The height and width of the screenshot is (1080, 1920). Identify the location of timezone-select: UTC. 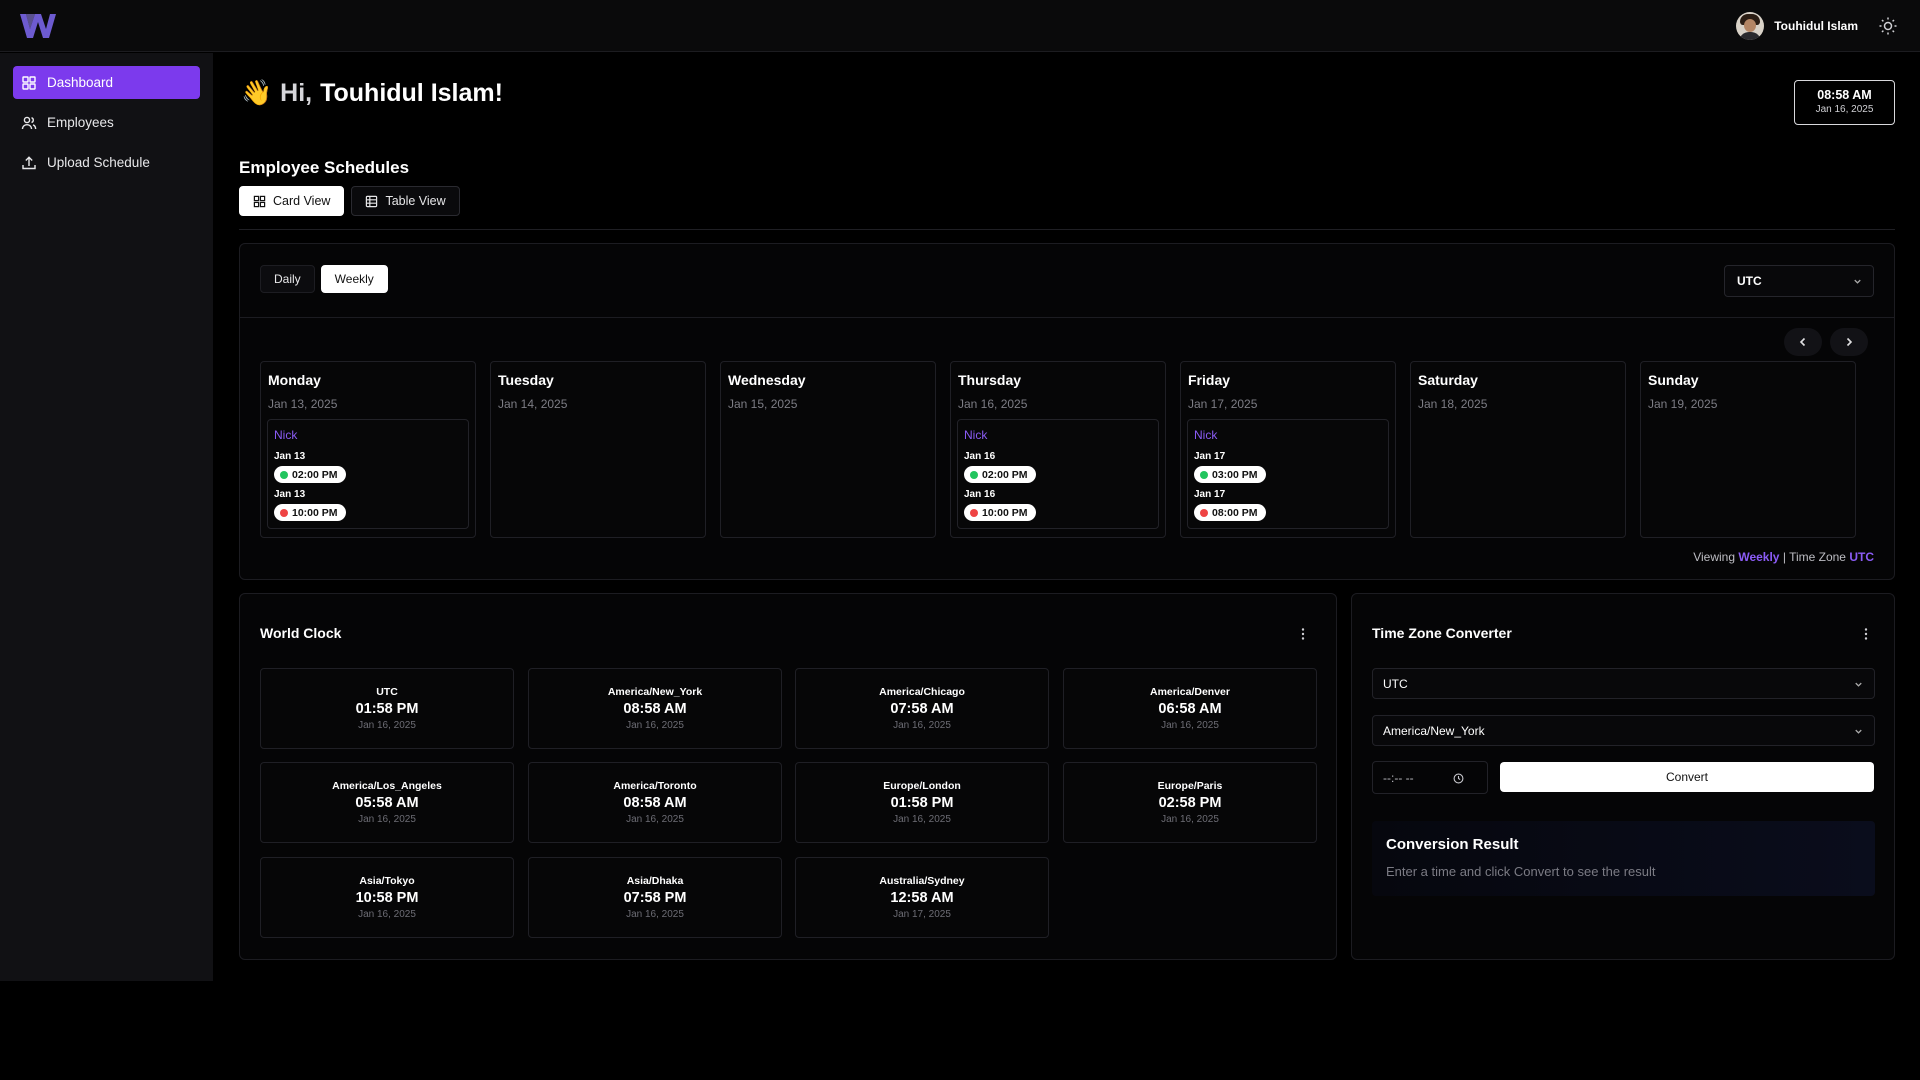
(1799, 281).